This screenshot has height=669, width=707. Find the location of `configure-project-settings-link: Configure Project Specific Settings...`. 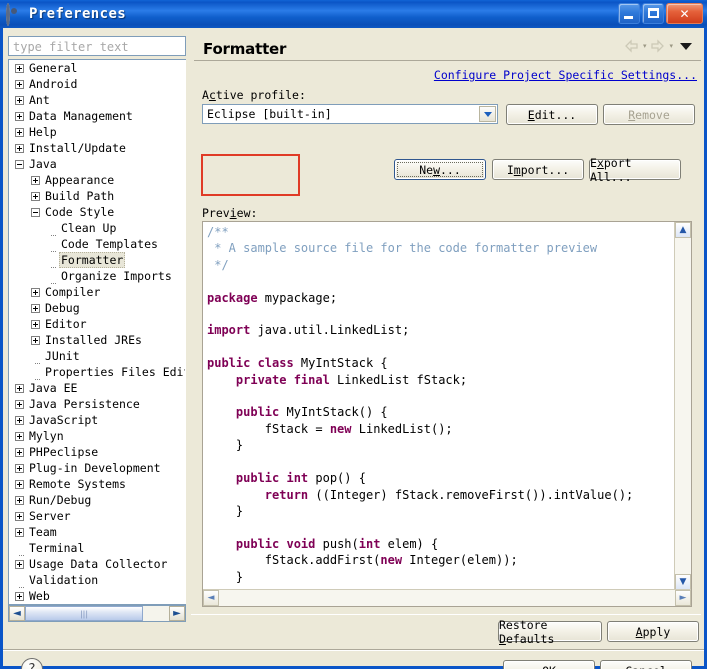

configure-project-settings-link: Configure Project Specific Settings... is located at coordinates (565, 75).